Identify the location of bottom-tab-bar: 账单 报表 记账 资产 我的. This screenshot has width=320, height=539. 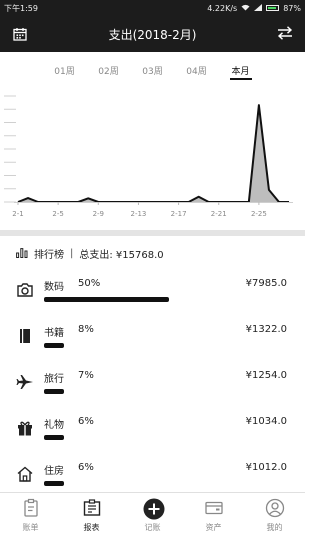
(152, 515).